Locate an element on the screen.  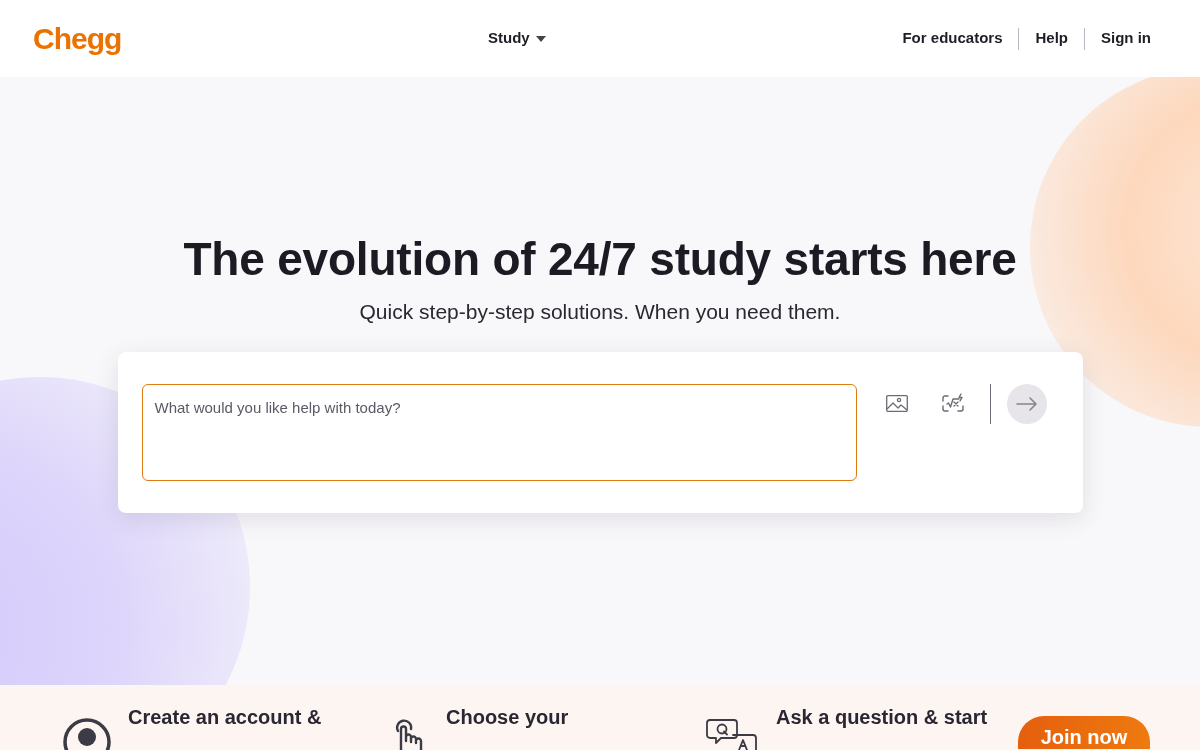
caret-icon is located at coordinates (540, 38).